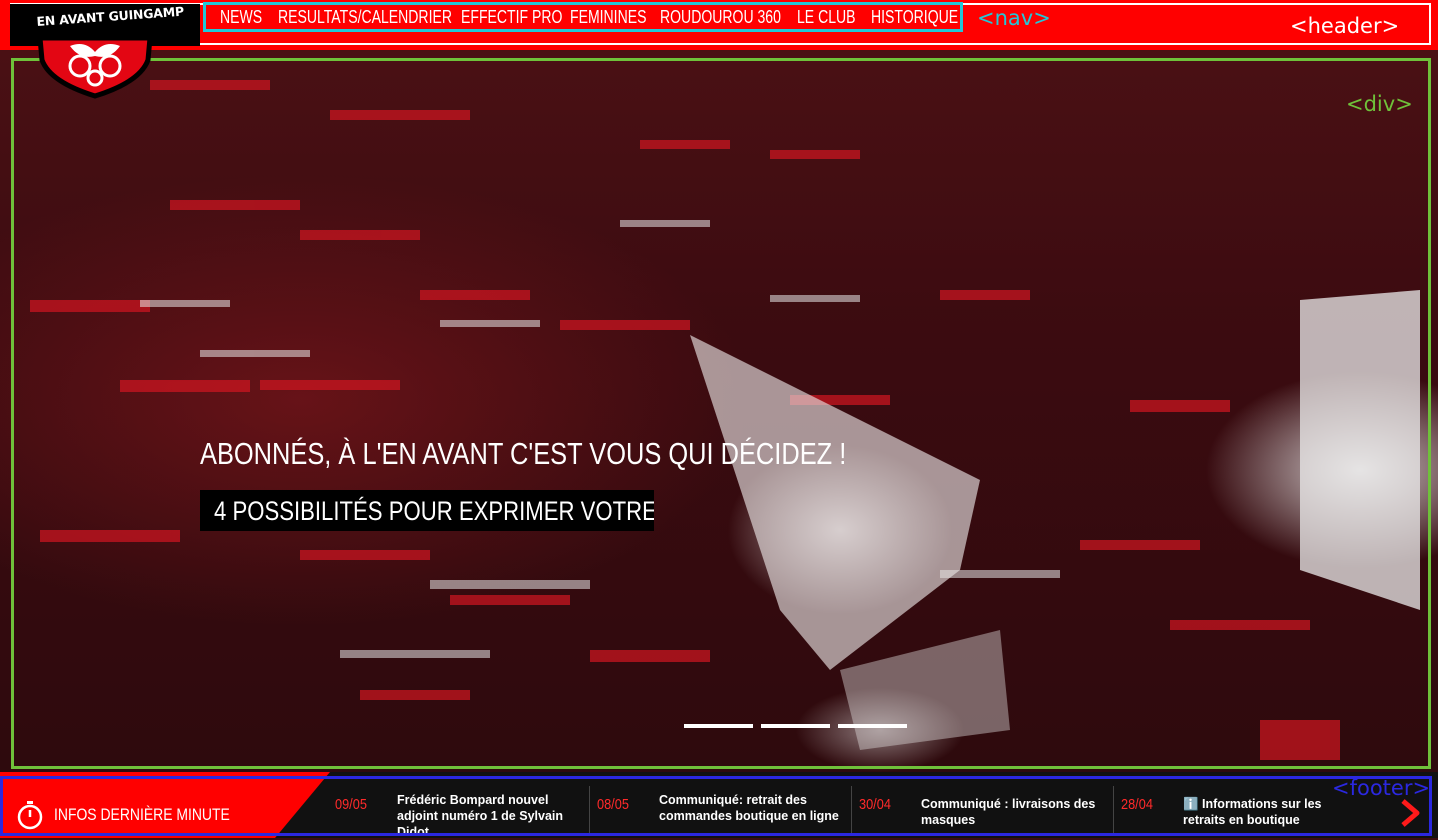 The image size is (1438, 840). Describe the element at coordinates (1014, 18) in the screenshot. I see `nav-annotation-tag: <nav>` at that location.